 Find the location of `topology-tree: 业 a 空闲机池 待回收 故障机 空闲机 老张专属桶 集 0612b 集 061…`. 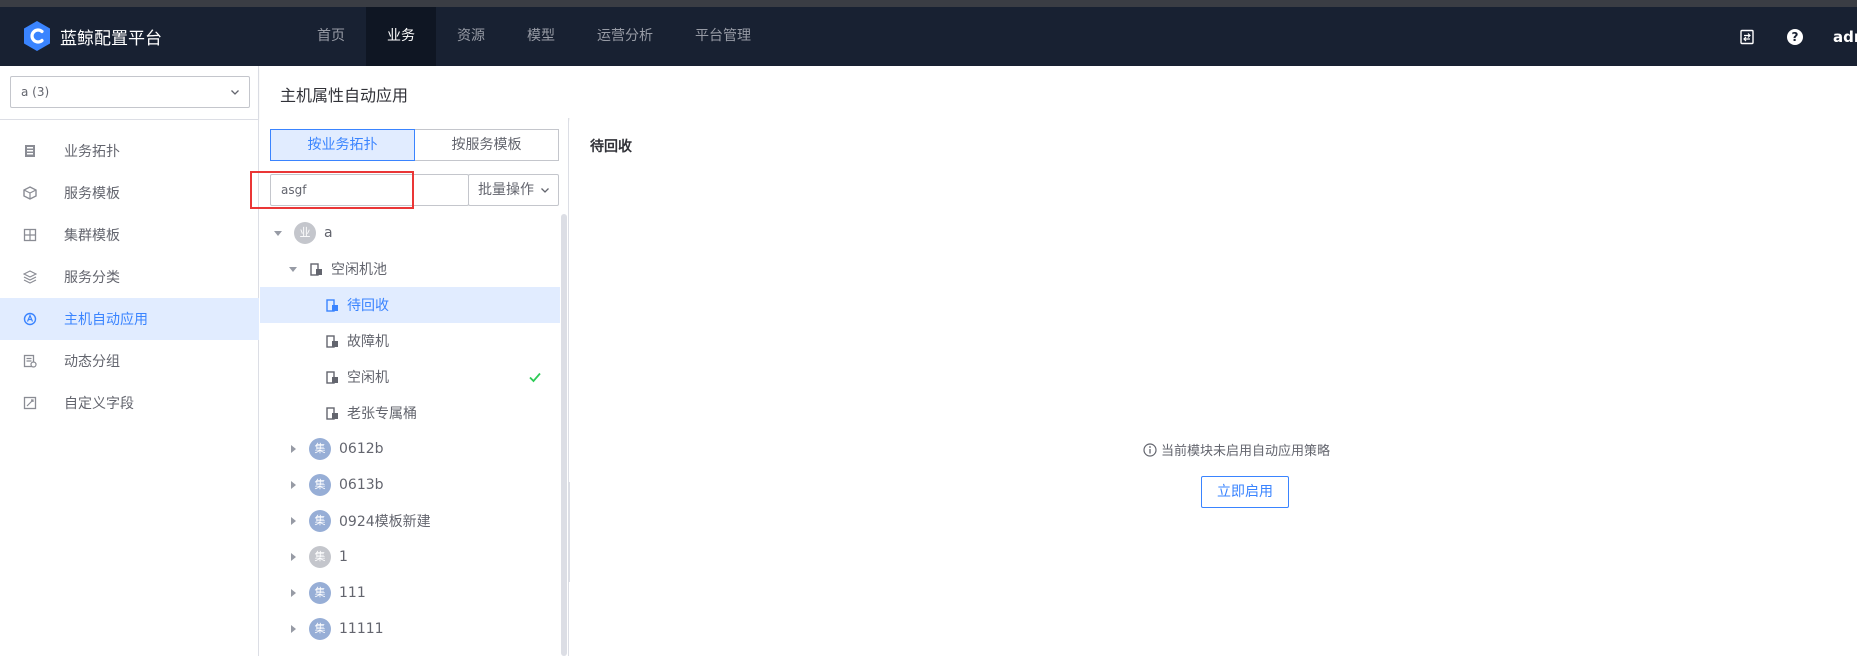

topology-tree: 业 a 空闲机池 待回收 故障机 空闲机 老张专属桶 集 0612b 集 061… is located at coordinates (410, 431).